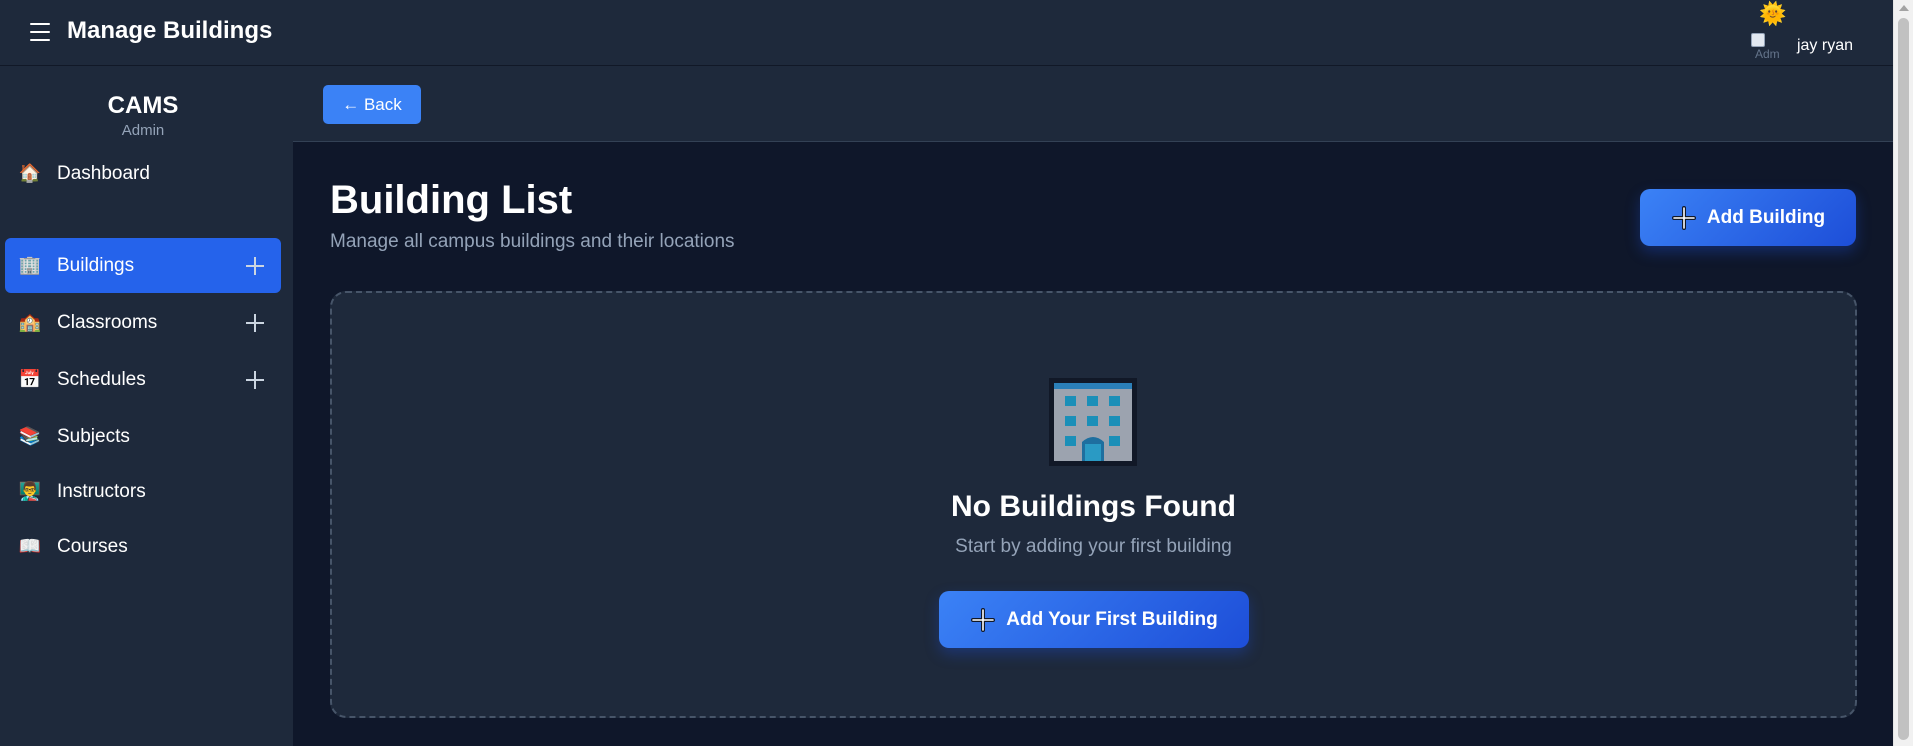 This screenshot has height=746, width=1913. What do you see at coordinates (103, 173) in the screenshot?
I see `sidebar-item-label: Dashboard` at bounding box center [103, 173].